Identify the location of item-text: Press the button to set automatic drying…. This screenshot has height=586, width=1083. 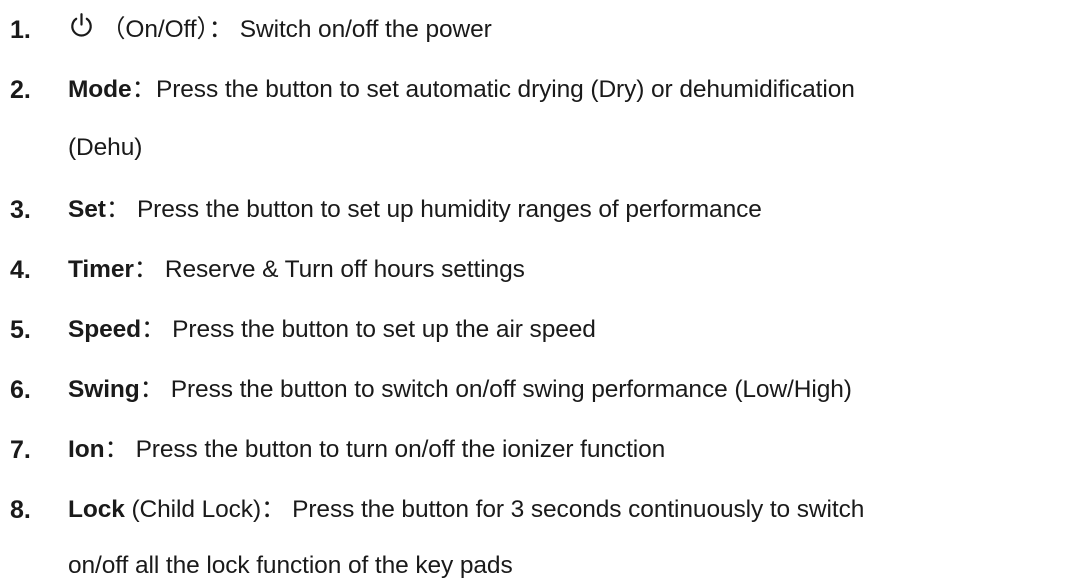
(505, 89).